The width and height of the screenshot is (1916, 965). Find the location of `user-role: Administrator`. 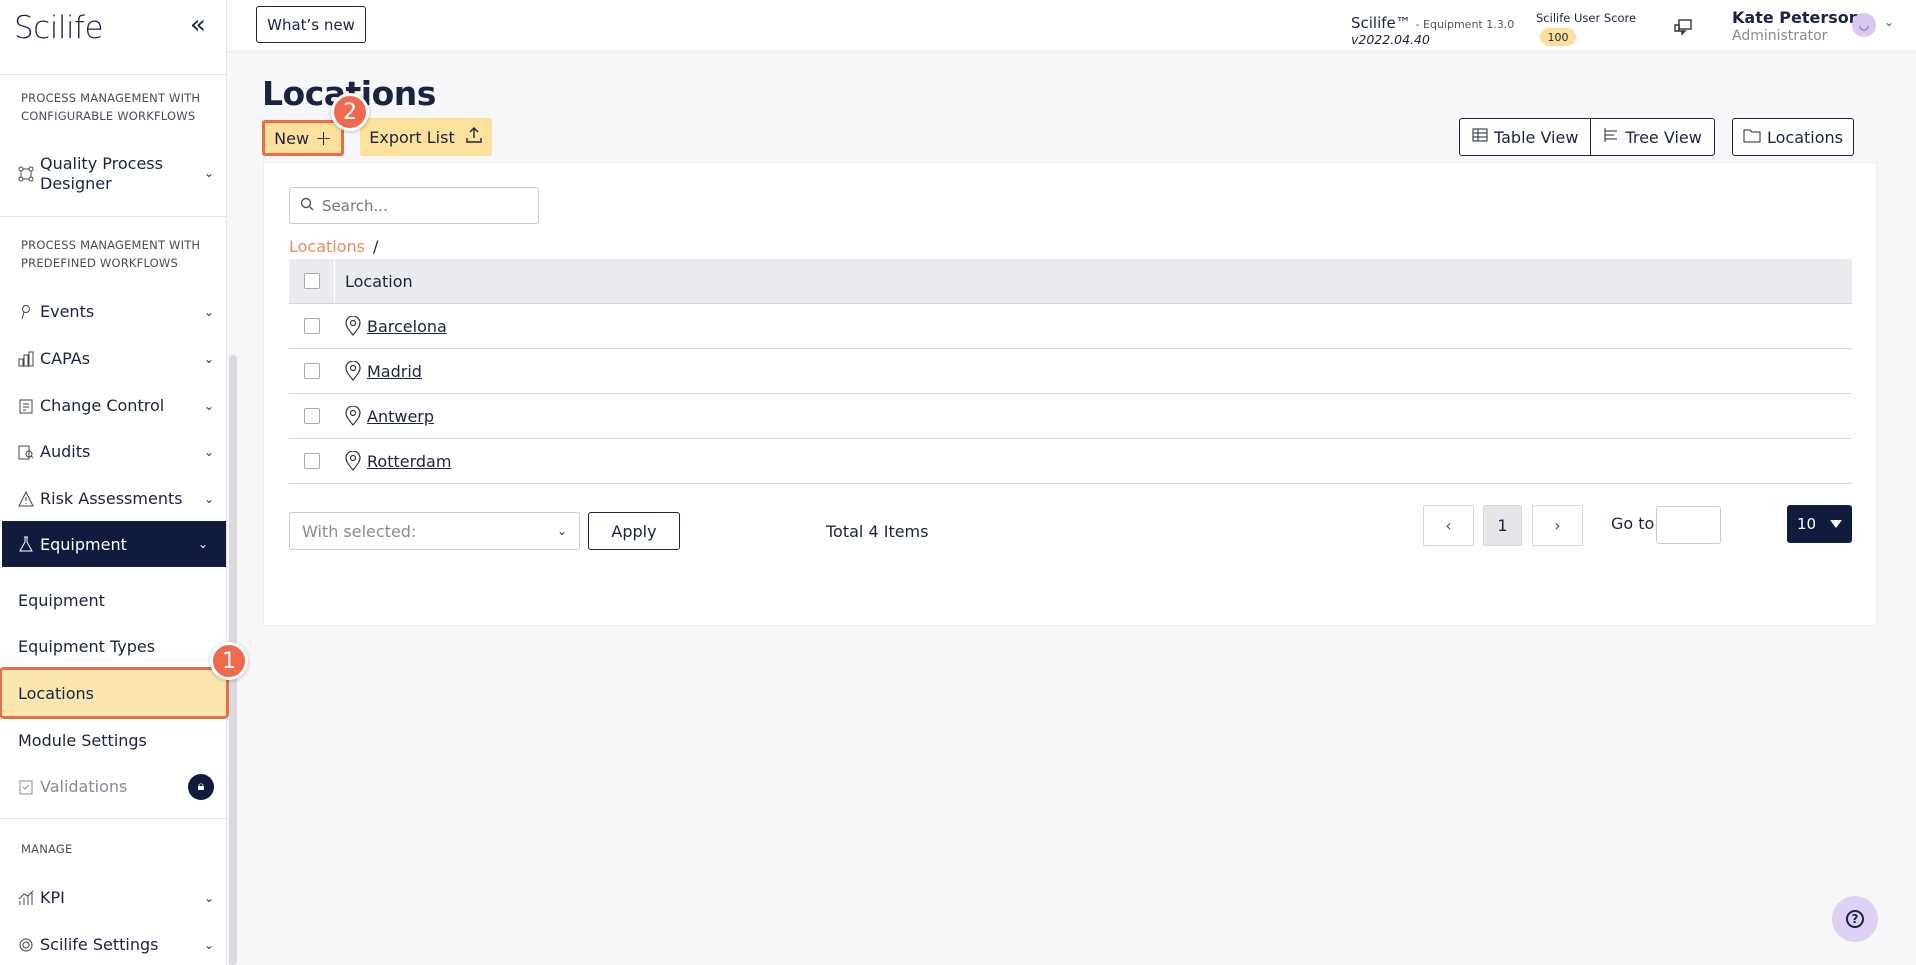

user-role: Administrator is located at coordinates (1780, 36).